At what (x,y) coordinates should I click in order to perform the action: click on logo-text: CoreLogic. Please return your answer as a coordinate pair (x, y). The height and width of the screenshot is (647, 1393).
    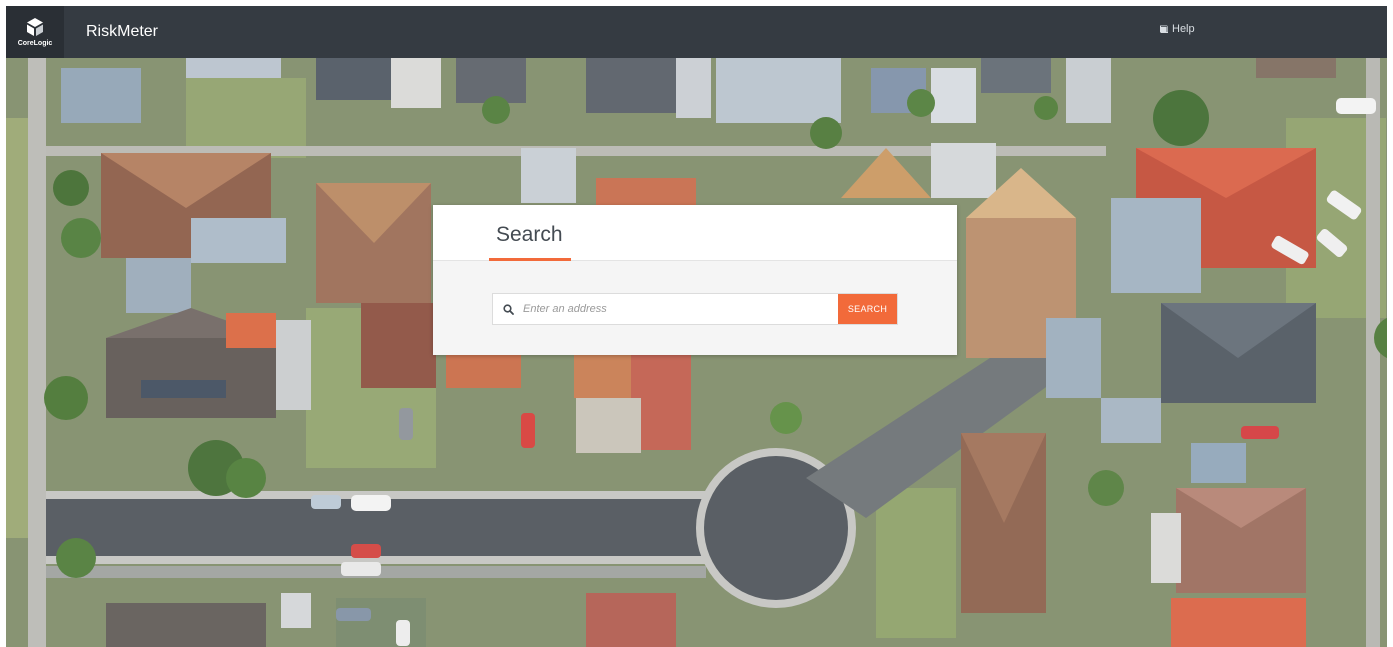
    Looking at the image, I should click on (35, 43).